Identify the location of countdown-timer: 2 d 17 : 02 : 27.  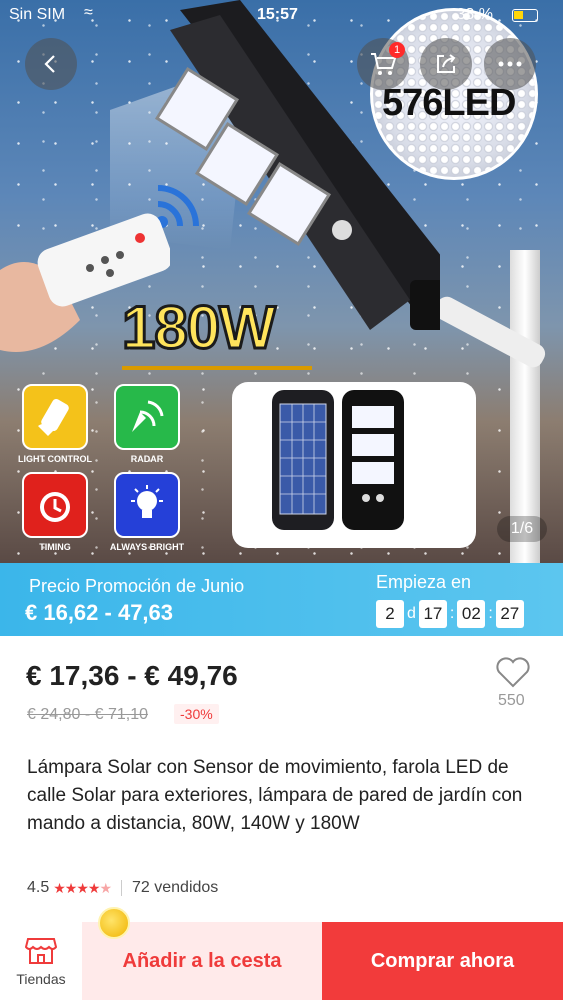
(450, 614).